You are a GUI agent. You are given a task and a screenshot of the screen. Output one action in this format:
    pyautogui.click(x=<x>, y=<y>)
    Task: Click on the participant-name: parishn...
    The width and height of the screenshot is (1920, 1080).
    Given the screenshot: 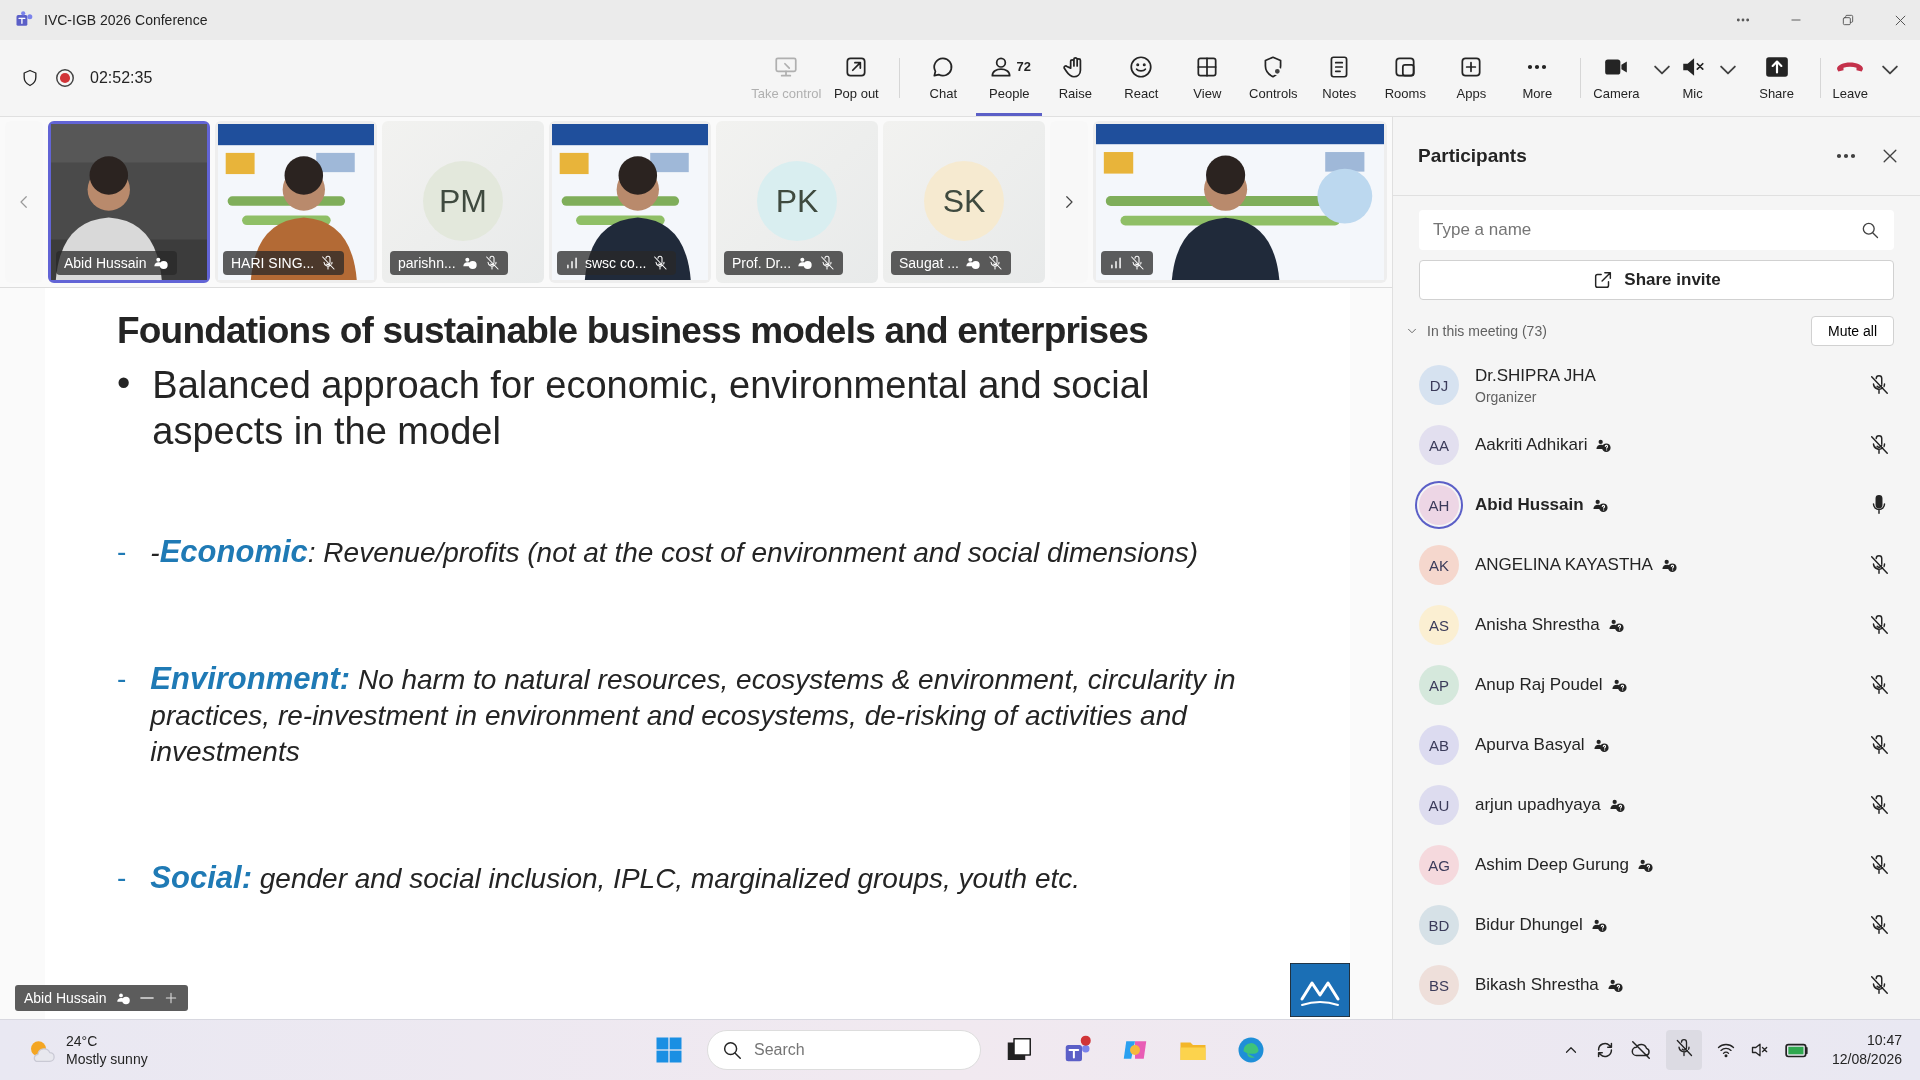 What is the action you would take?
    pyautogui.click(x=427, y=263)
    